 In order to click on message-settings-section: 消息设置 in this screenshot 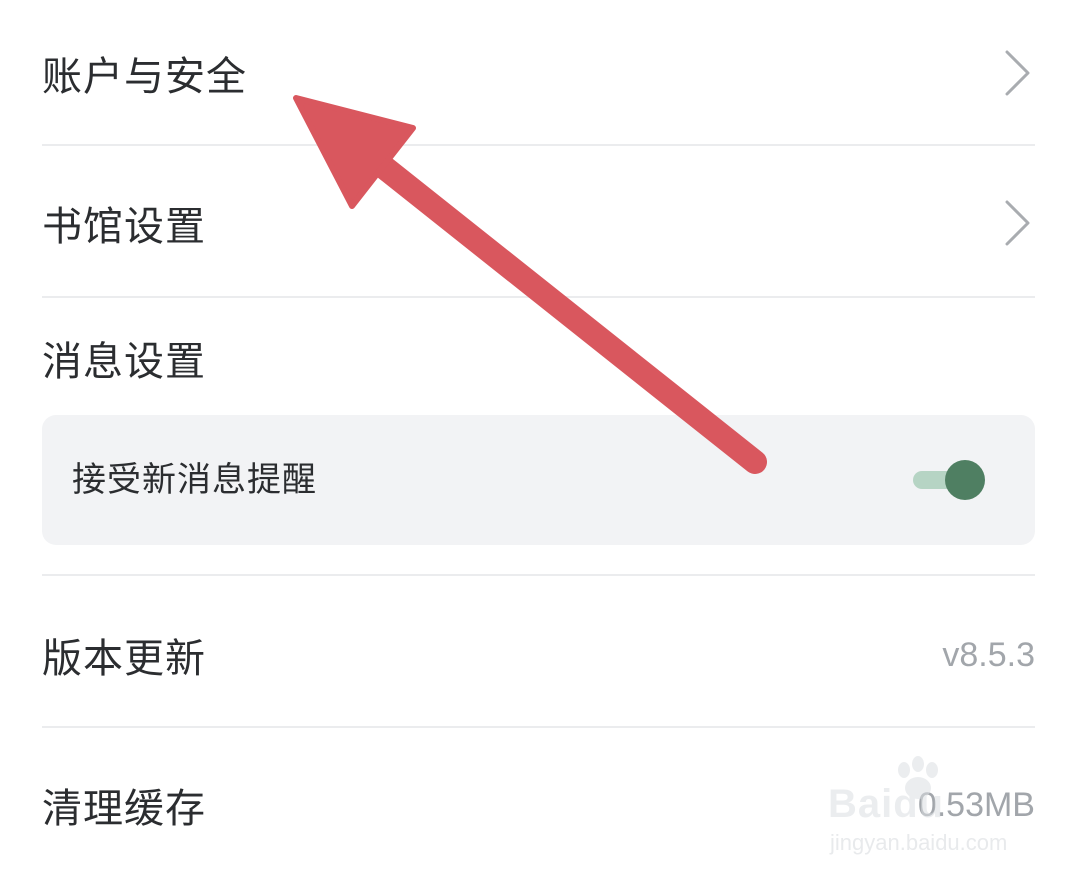, I will do `click(538, 358)`.